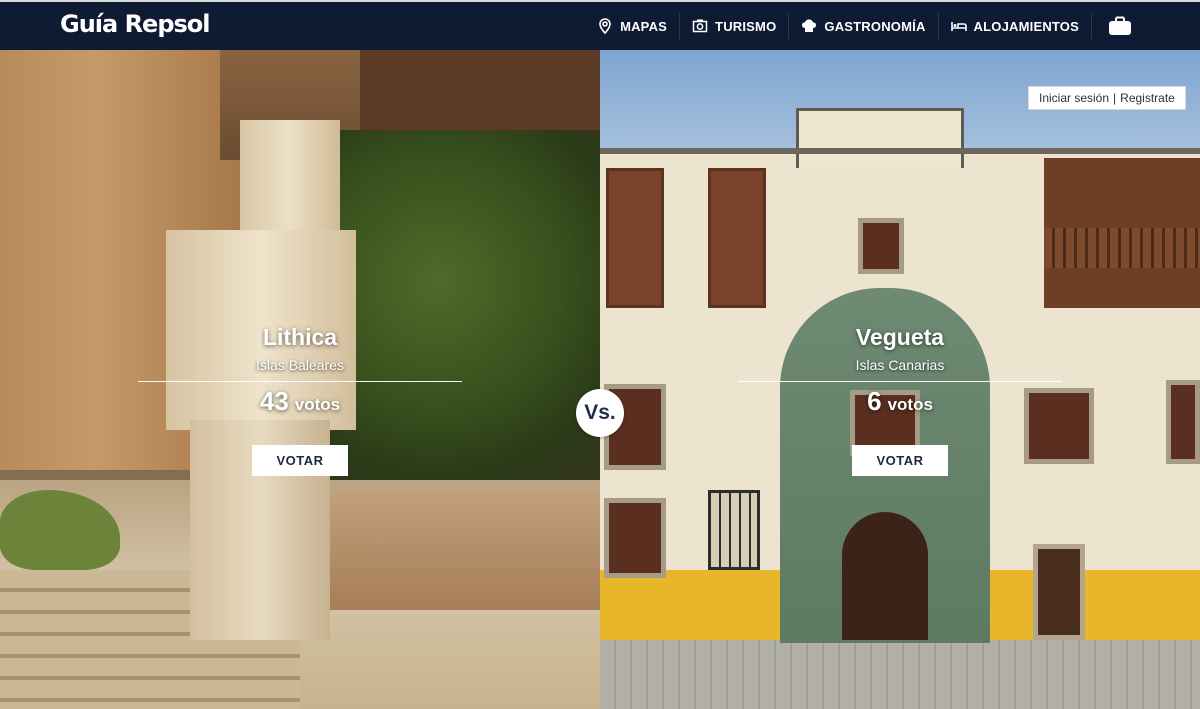 Image resolution: width=1200 pixels, height=709 pixels. I want to click on nav-label-gastronomia: GASTRONOMÍA, so click(875, 26).